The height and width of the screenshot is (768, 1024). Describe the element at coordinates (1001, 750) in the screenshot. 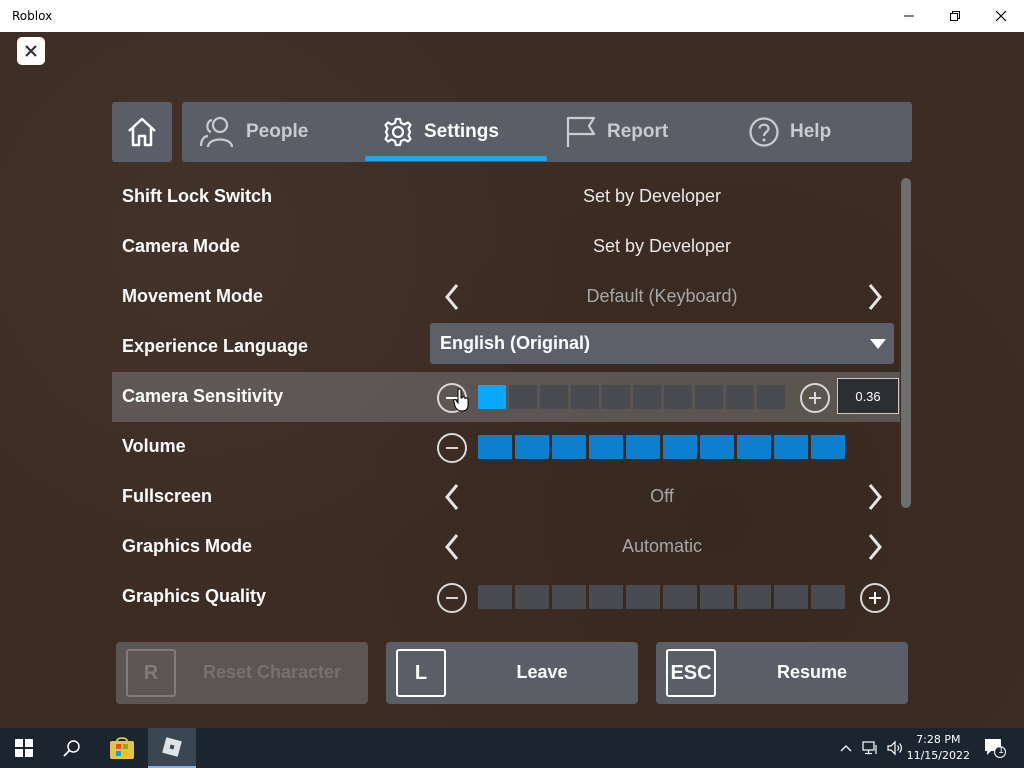

I see `notification-count: 1` at that location.